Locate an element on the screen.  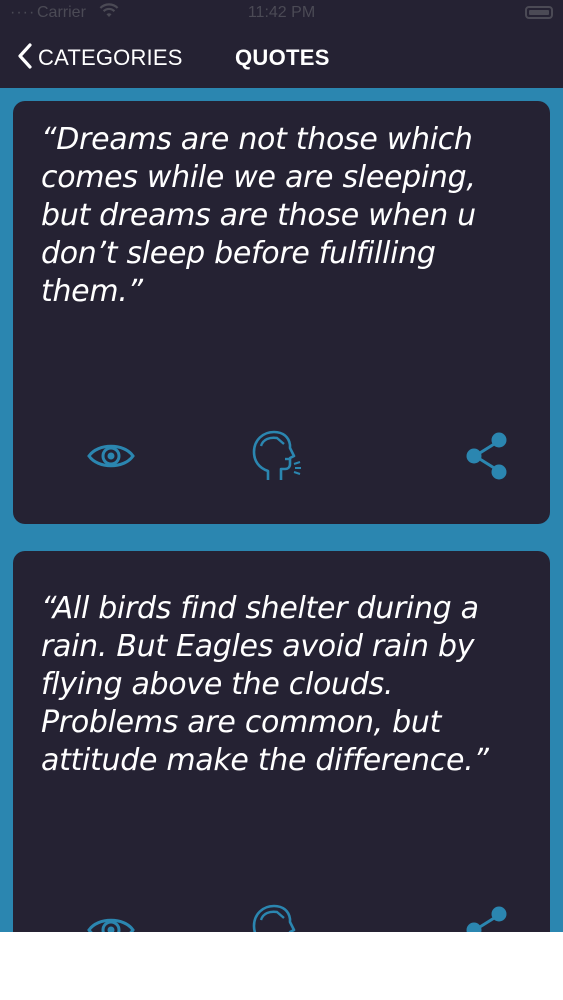
page-title: QUOTES is located at coordinates (282, 57).